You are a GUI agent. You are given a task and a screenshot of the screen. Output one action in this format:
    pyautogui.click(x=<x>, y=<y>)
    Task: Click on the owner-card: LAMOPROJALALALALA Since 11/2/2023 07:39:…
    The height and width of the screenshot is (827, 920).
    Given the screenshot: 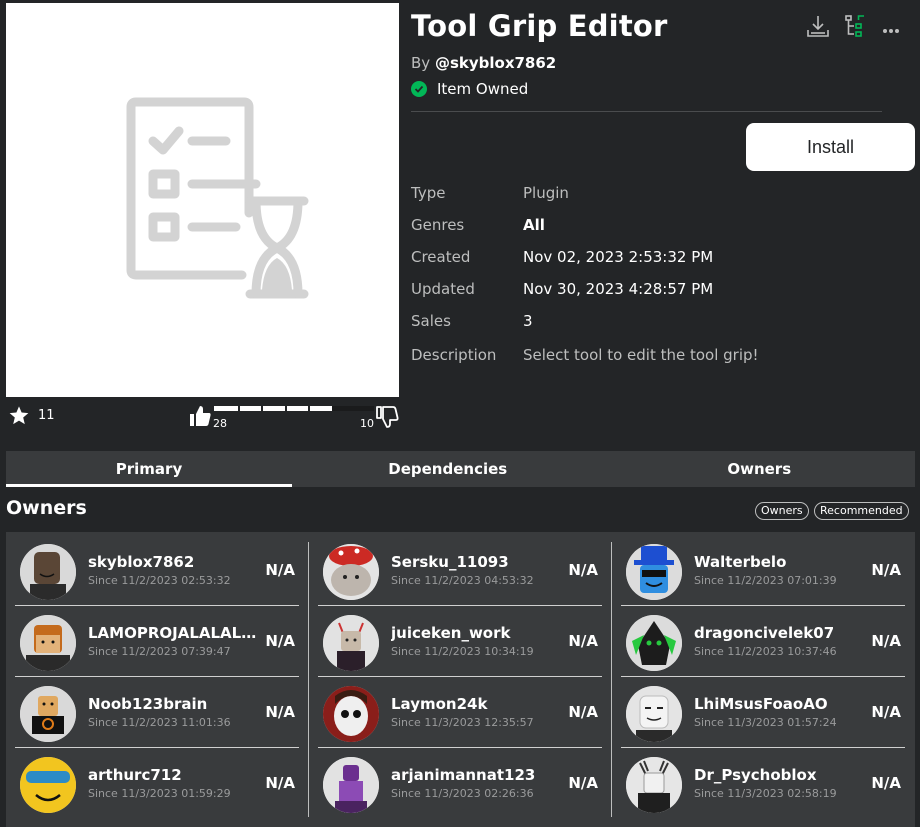 What is the action you would take?
    pyautogui.click(x=157, y=640)
    